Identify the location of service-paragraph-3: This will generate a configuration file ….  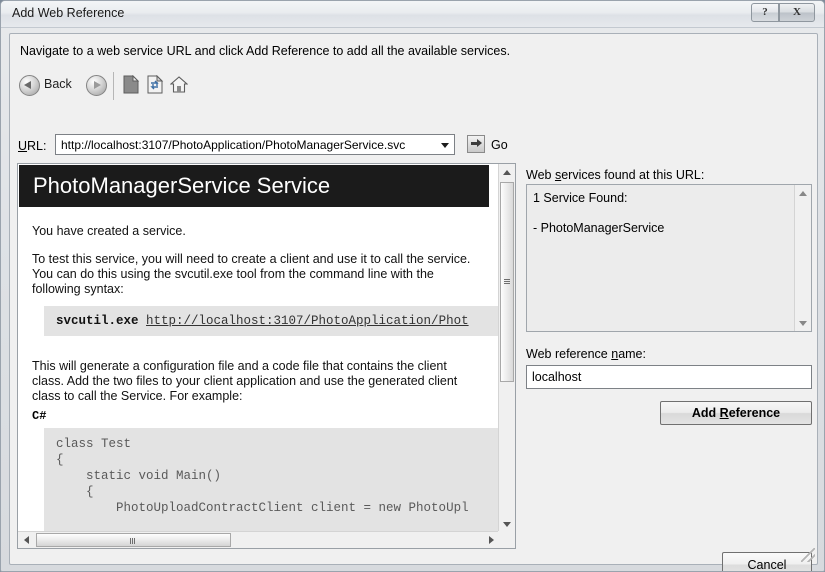
(245, 381).